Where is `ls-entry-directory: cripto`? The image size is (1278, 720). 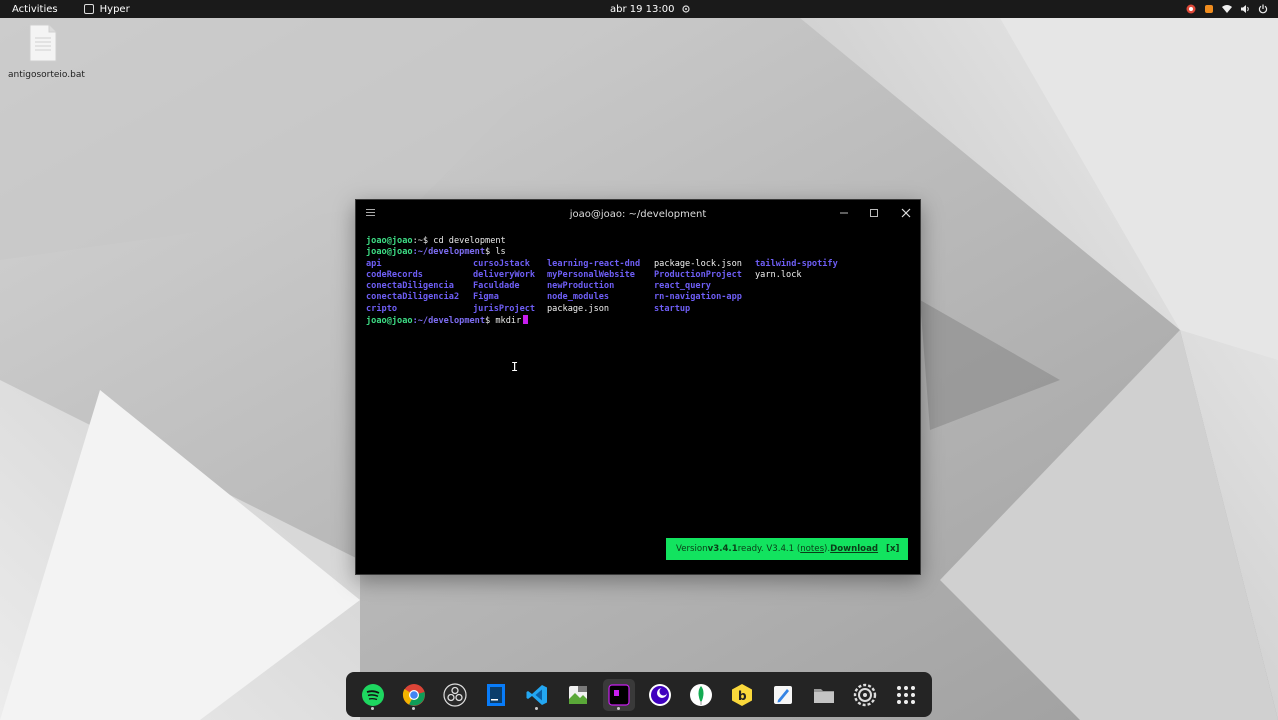 ls-entry-directory: cripto is located at coordinates (382, 308).